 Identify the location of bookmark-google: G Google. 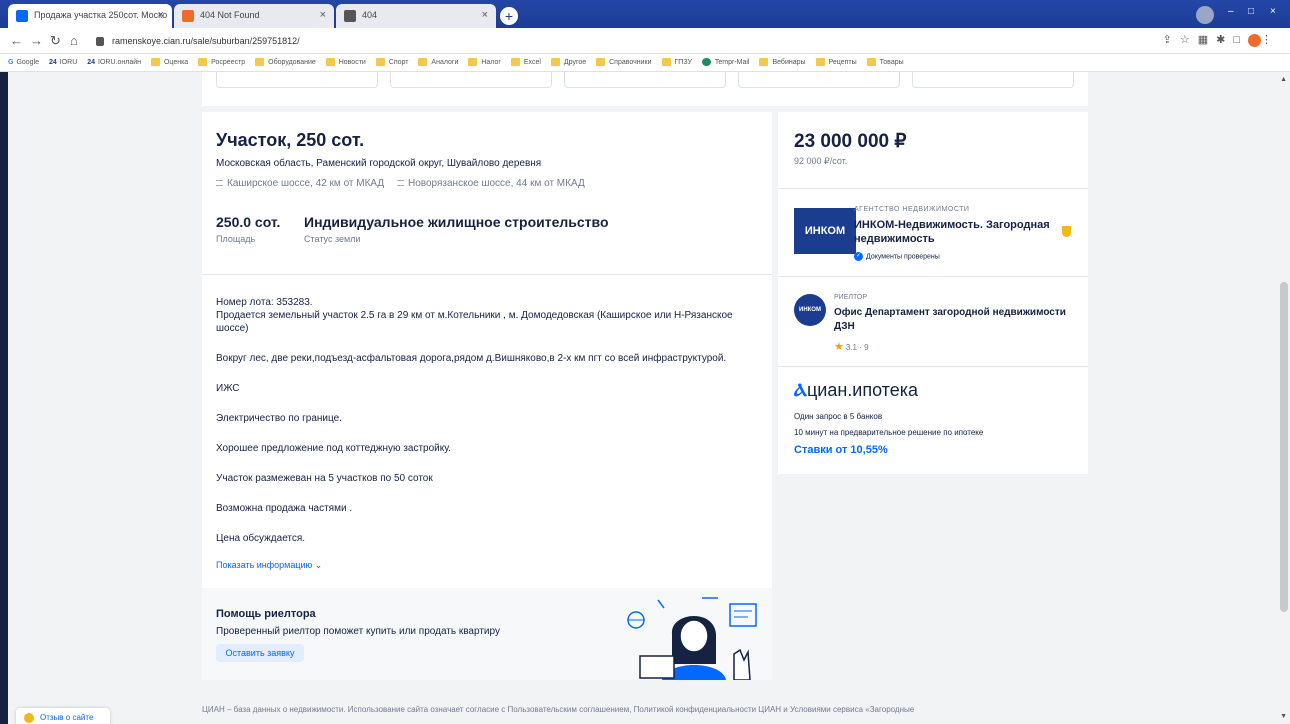
(23, 62).